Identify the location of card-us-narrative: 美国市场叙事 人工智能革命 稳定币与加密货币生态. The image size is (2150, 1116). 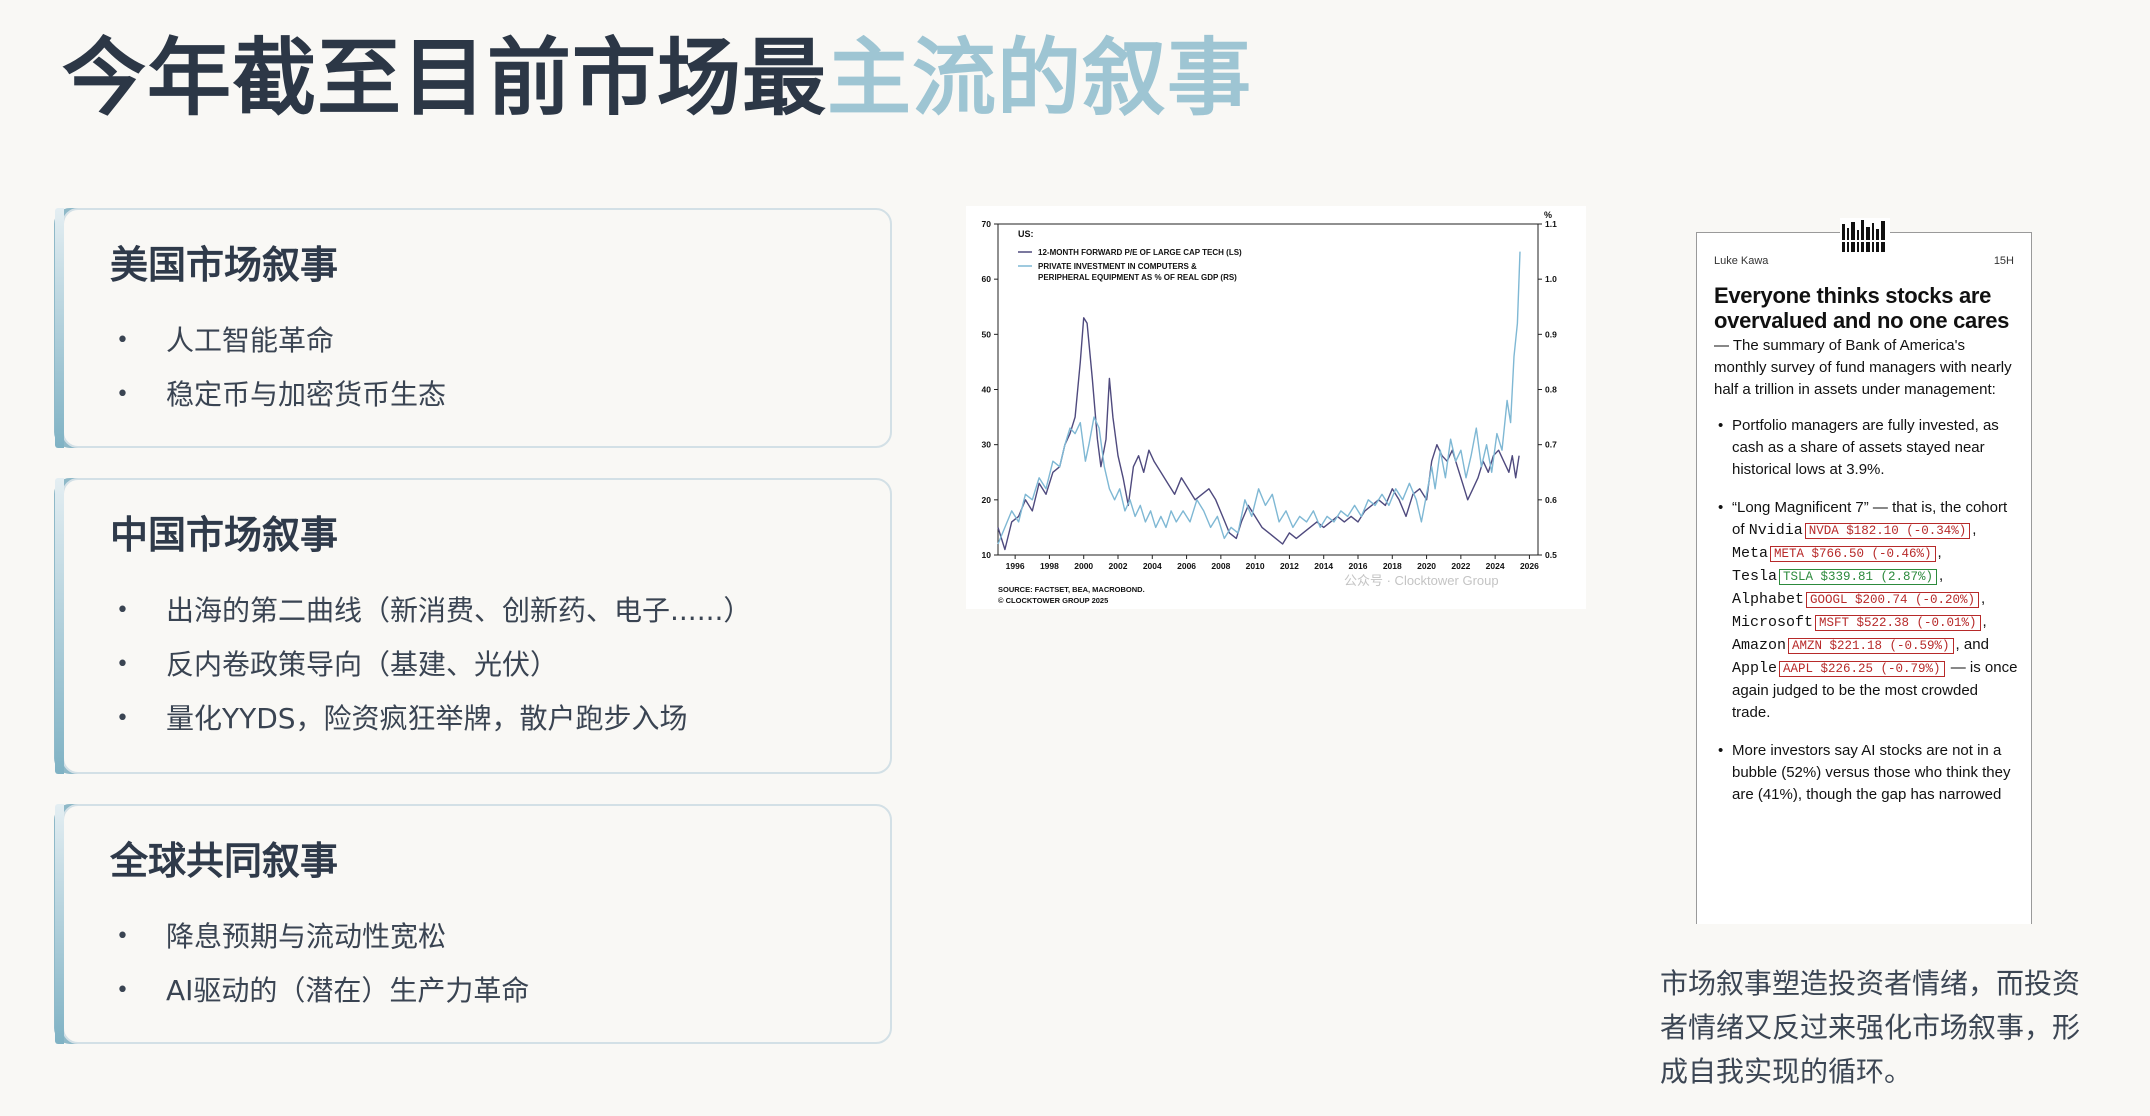
(473, 328).